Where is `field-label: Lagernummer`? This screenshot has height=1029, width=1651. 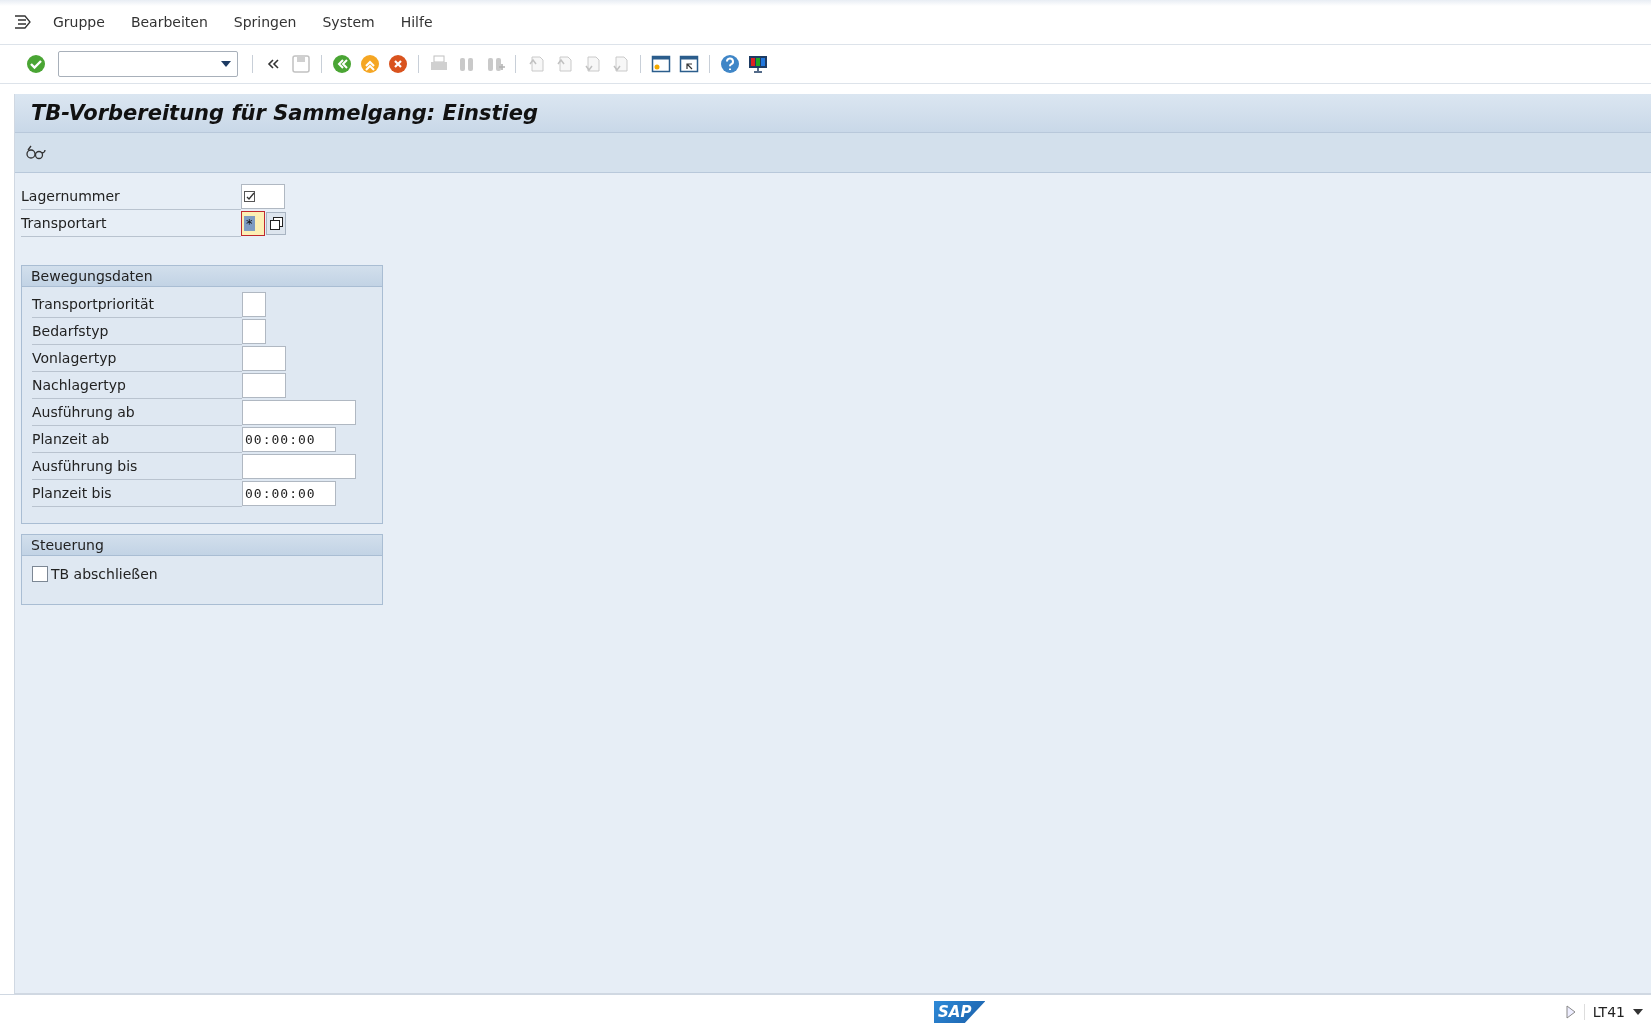
field-label: Lagernummer is located at coordinates (131, 196).